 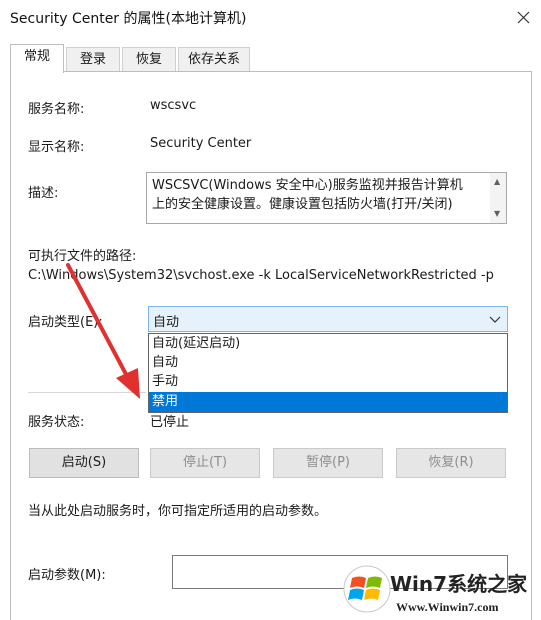 What do you see at coordinates (82, 256) in the screenshot?
I see `path-label: 可执行文件的路径:` at bounding box center [82, 256].